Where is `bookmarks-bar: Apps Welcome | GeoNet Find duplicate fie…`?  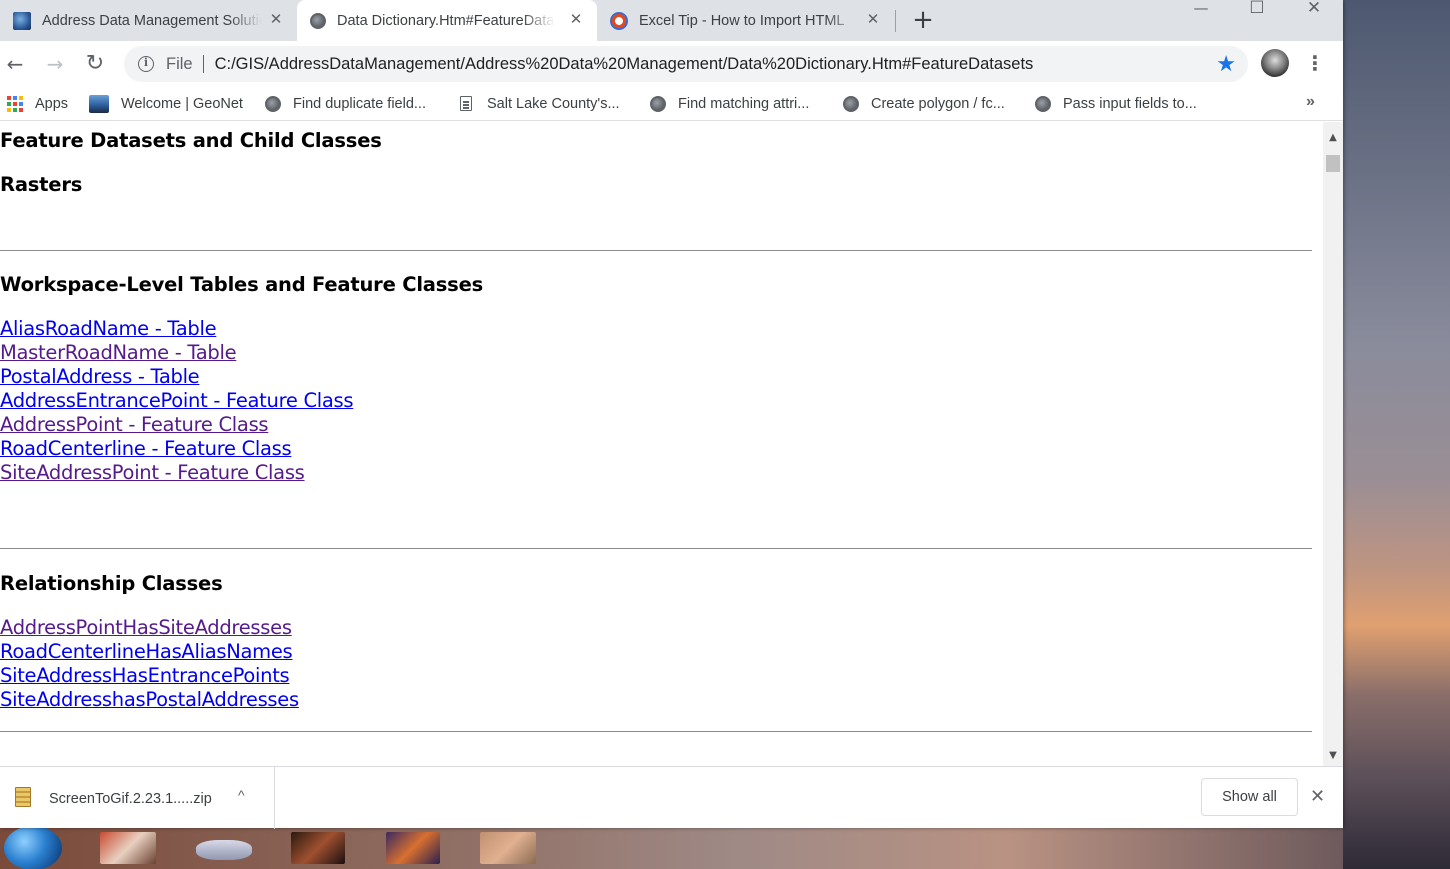 bookmarks-bar: Apps Welcome | GeoNet Find duplicate fie… is located at coordinates (671, 103).